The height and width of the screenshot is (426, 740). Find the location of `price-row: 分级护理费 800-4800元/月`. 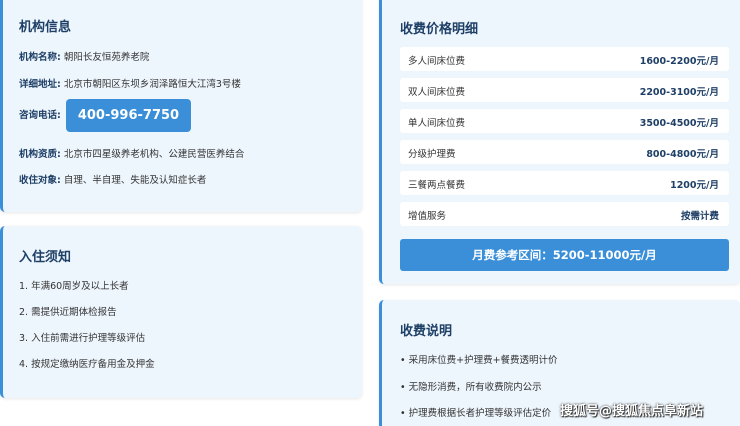

price-row: 分级护理费 800-4800元/月 is located at coordinates (564, 152).